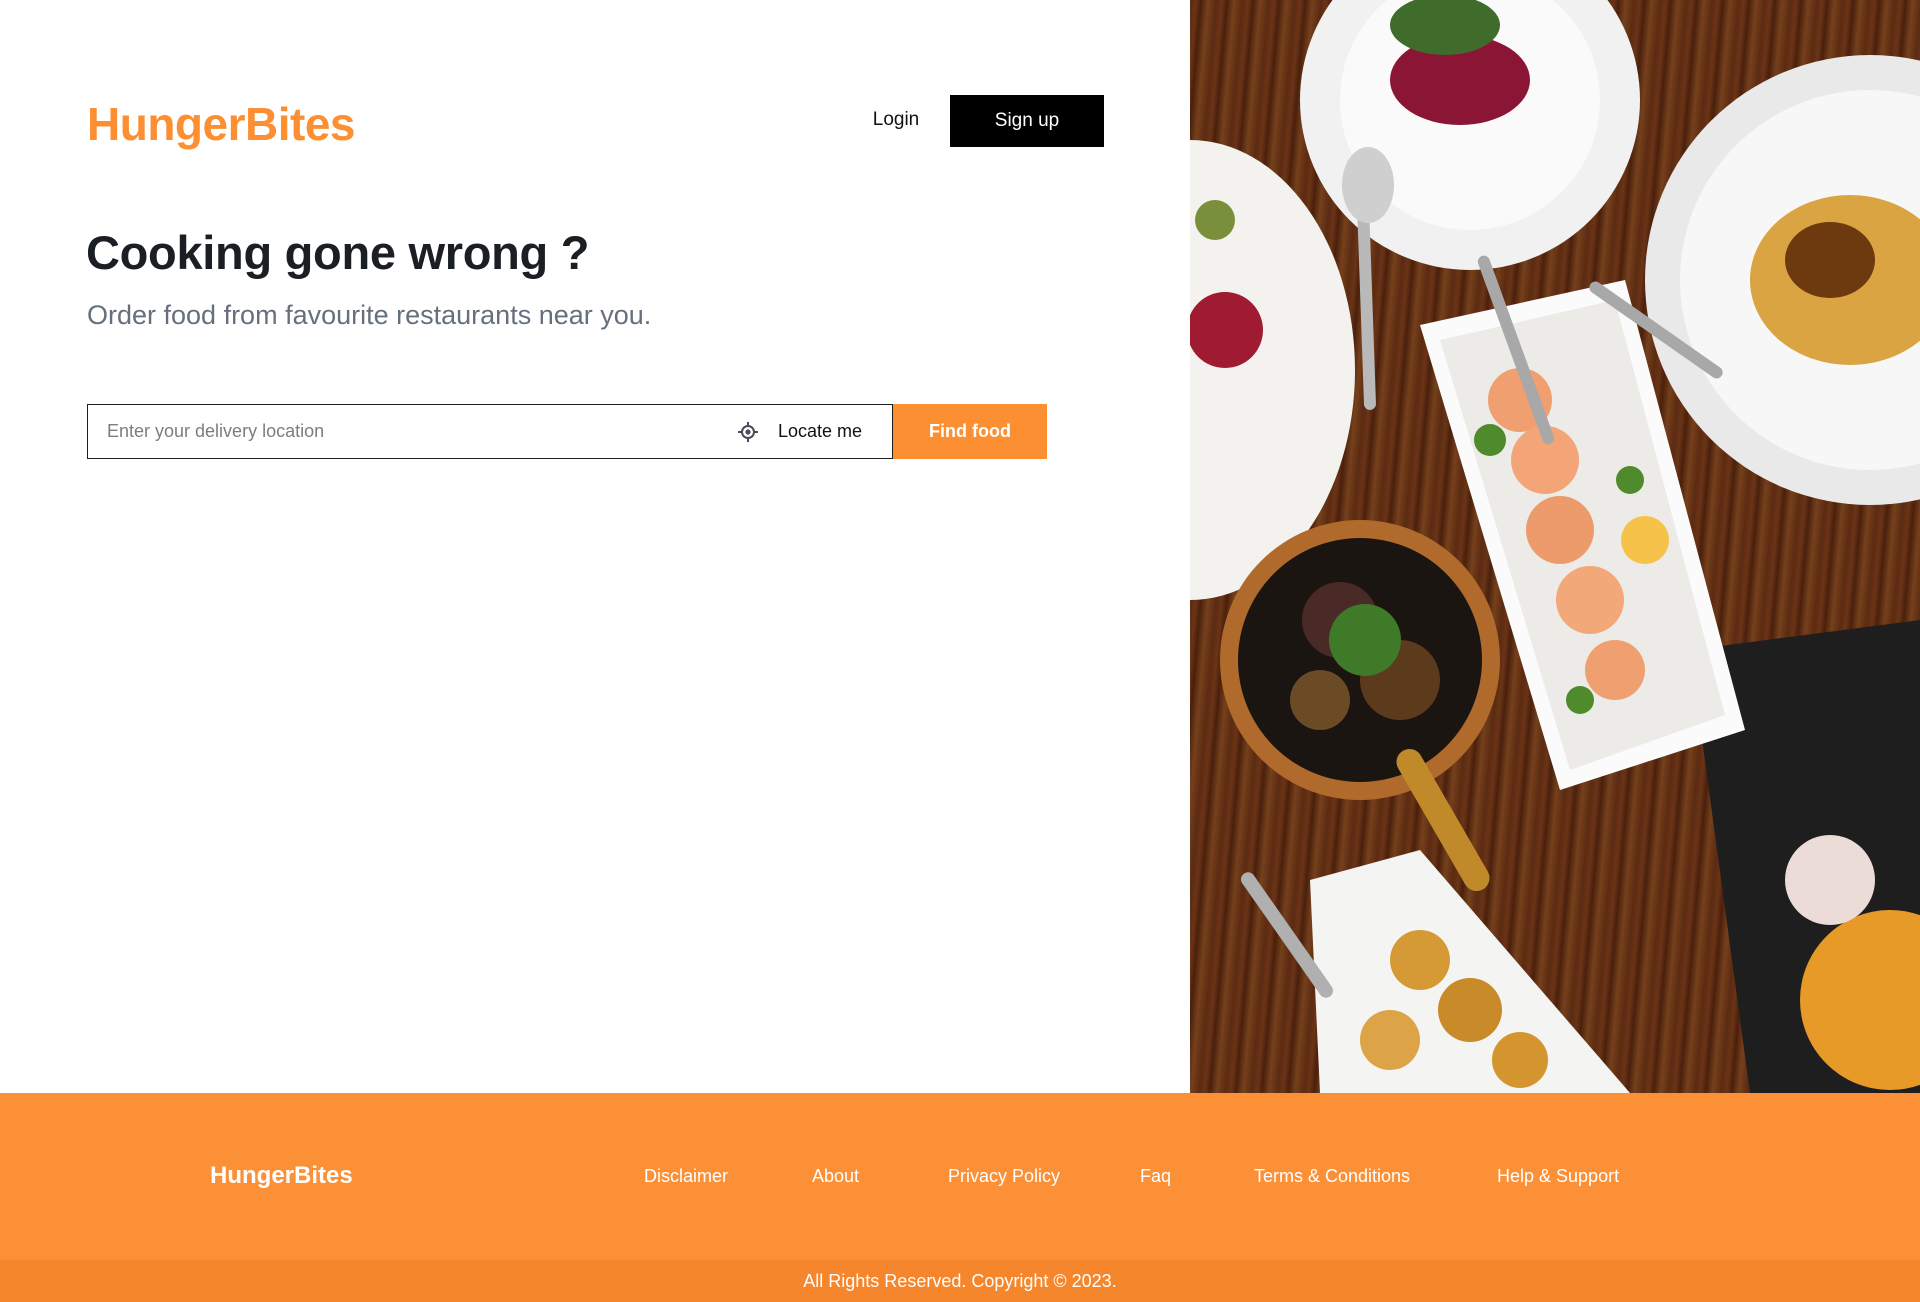 This screenshot has height=1302, width=1920. I want to click on copyright-text: All Rights Reserved. Copyright © 2023., so click(960, 1281).